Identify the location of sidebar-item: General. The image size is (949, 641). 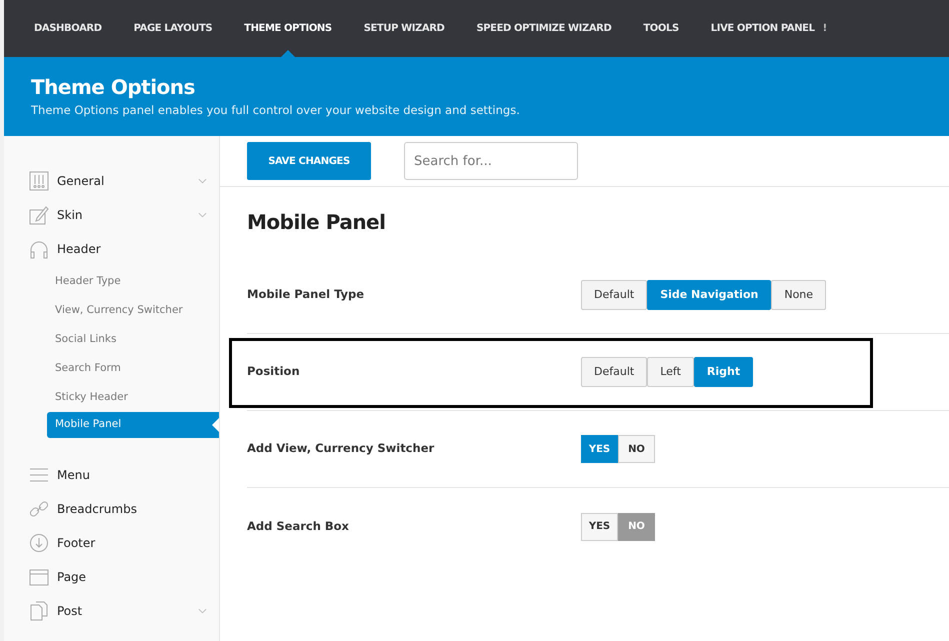
(111, 181).